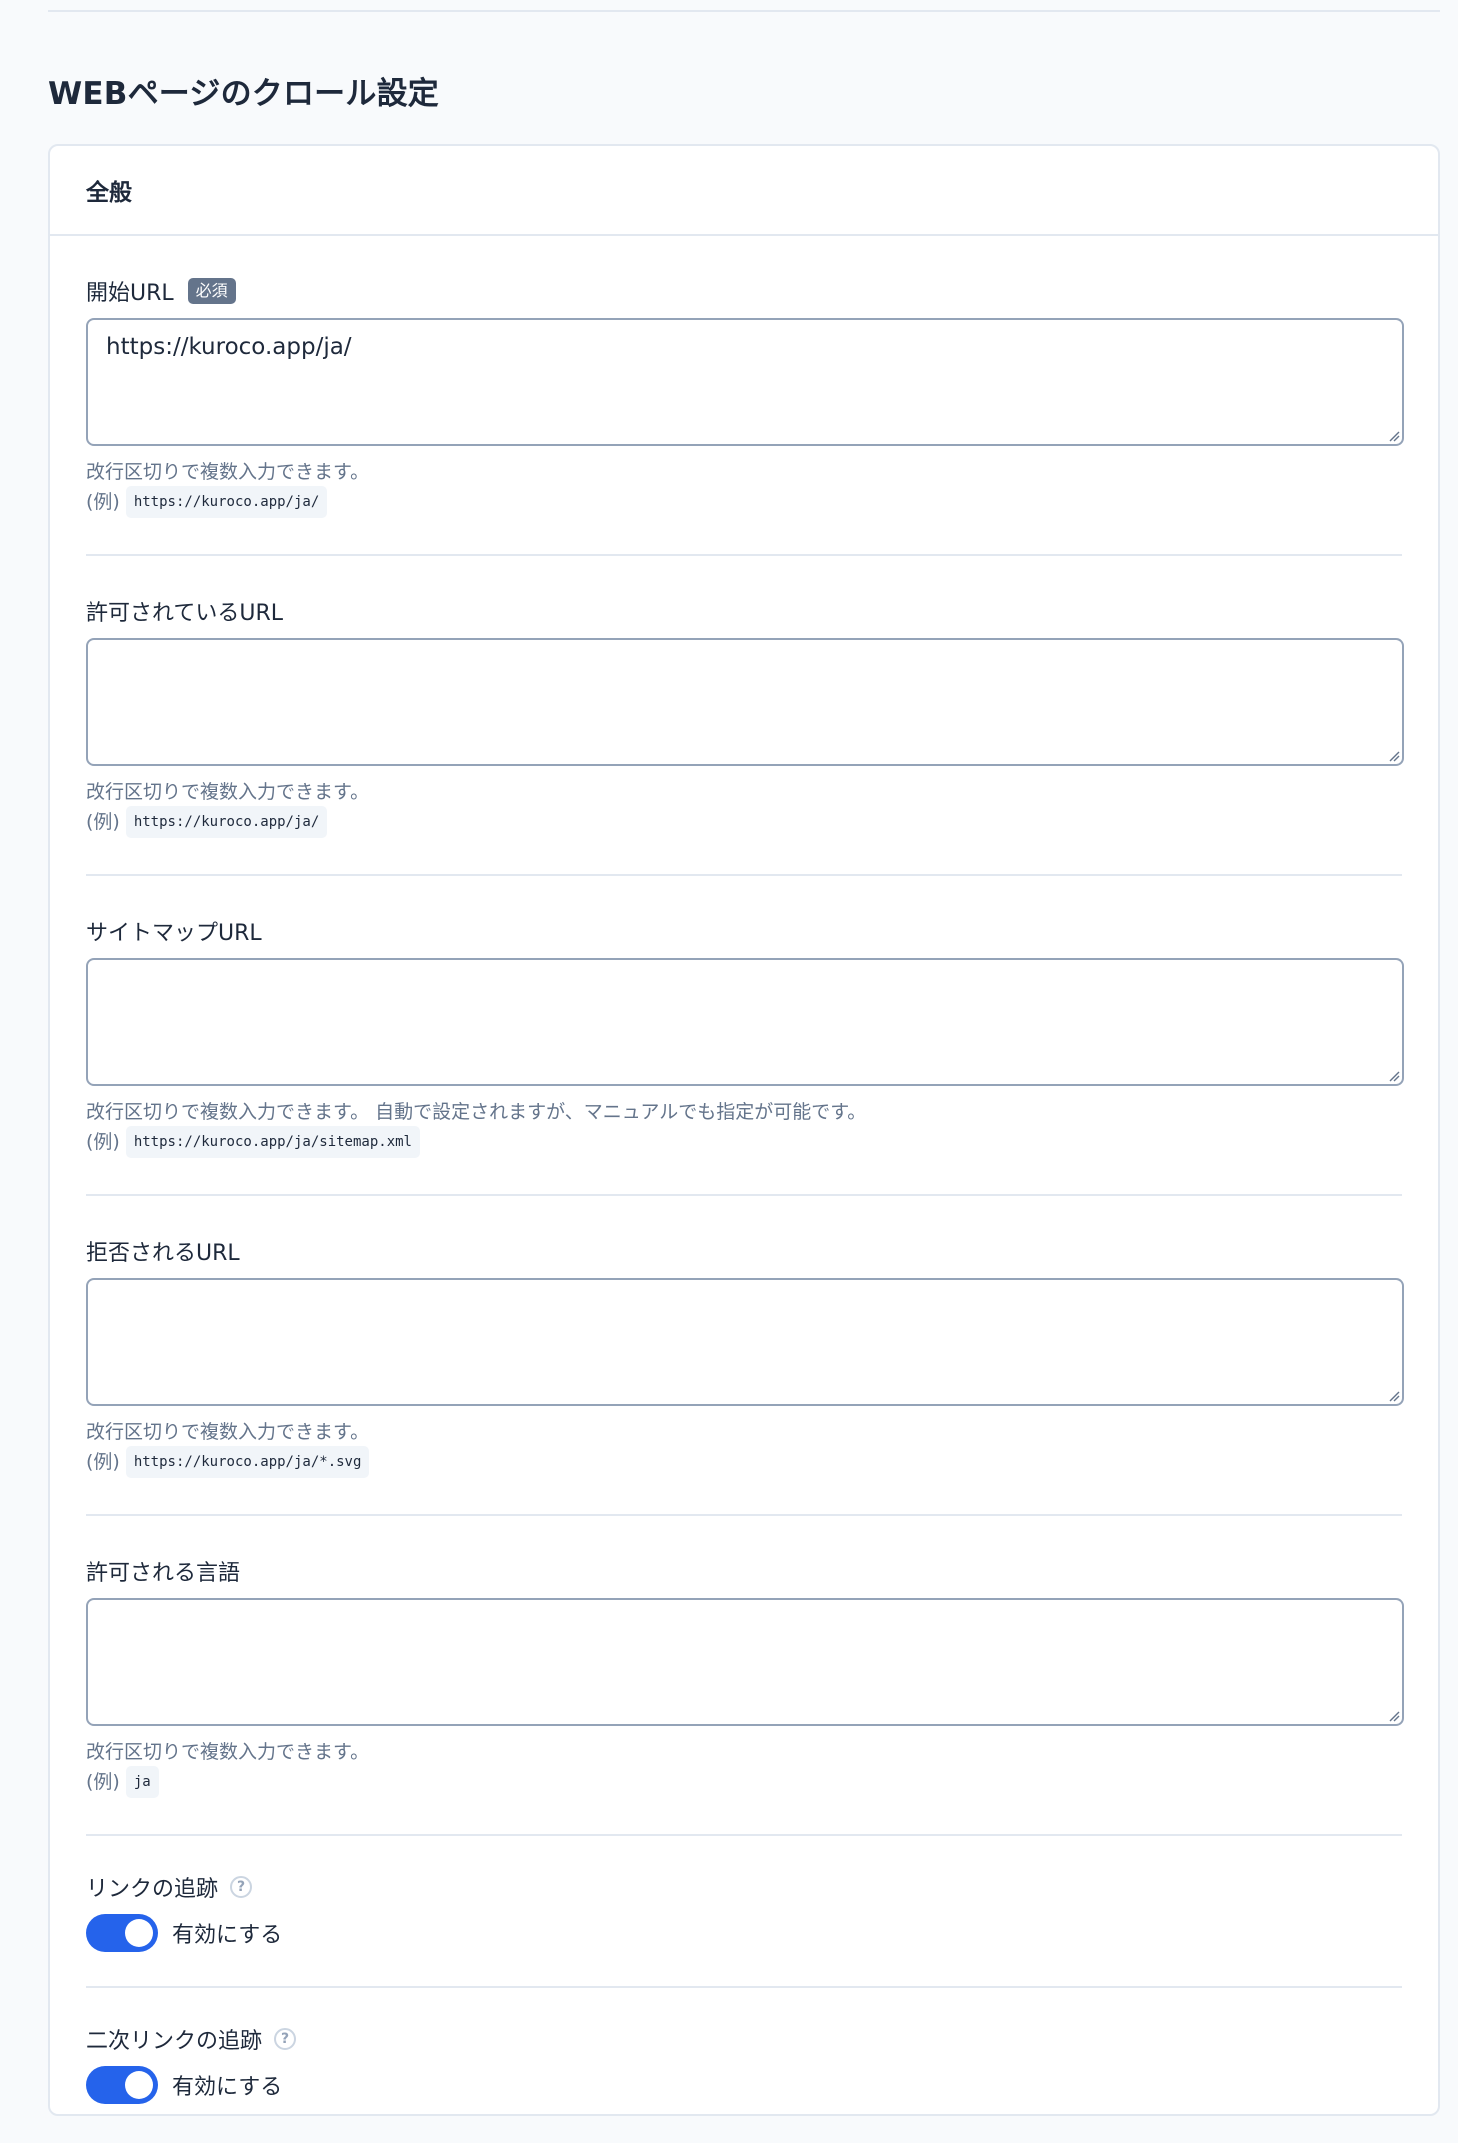  I want to click on allowed-language-label: 許可される言語, so click(163, 1573).